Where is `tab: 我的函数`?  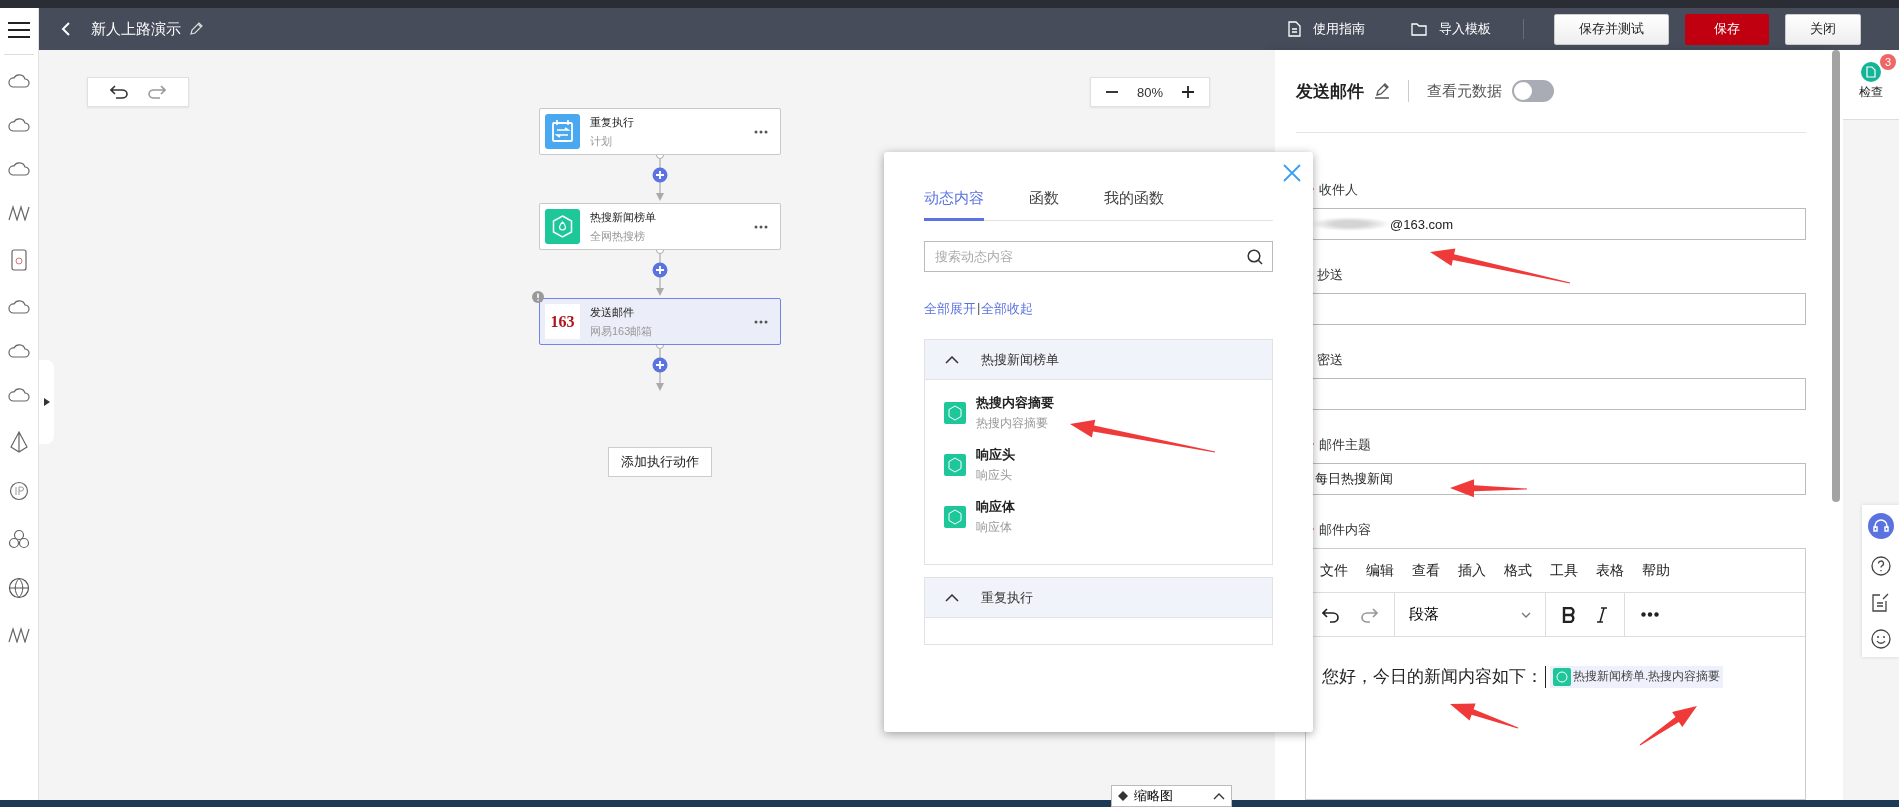 tab: 我的函数 is located at coordinates (1134, 205).